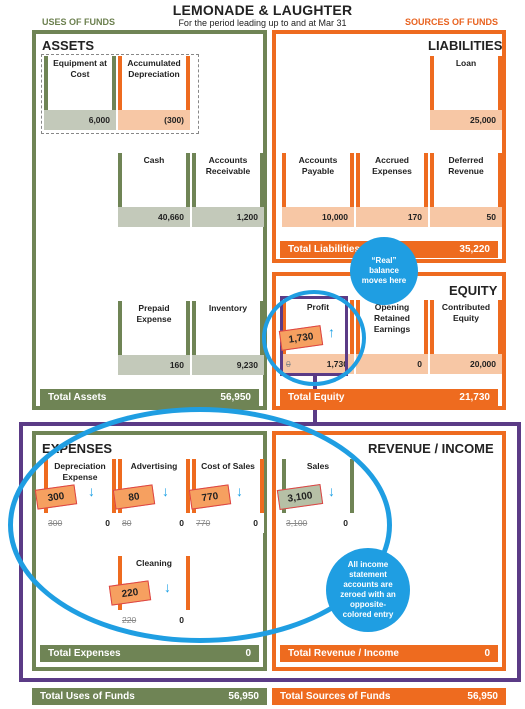  I want to click on account-balance: (300), so click(154, 120).